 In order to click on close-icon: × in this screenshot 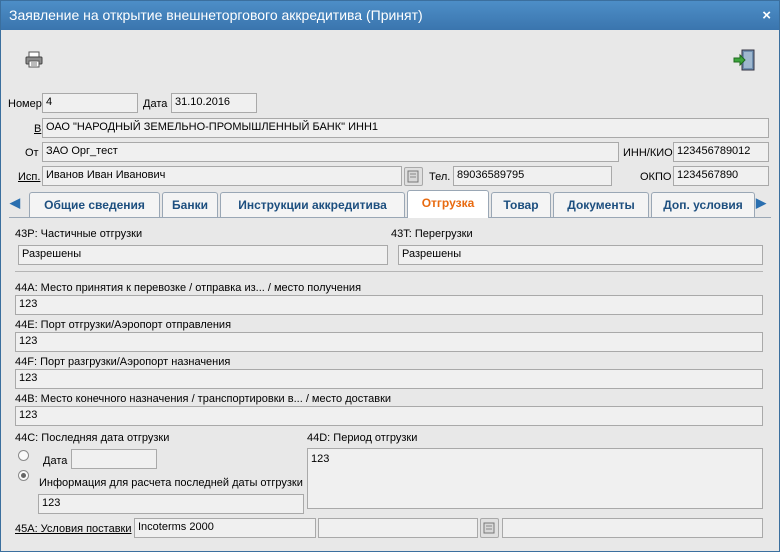, I will do `click(766, 15)`.